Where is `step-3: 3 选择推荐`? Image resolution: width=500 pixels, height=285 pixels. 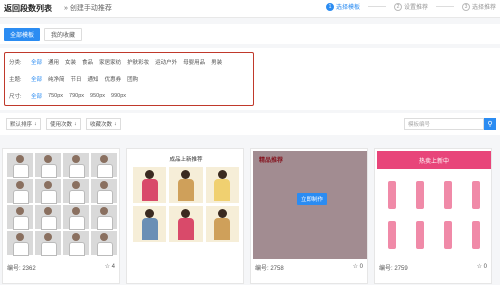 step-3: 3 选择推荐 is located at coordinates (478, 6).